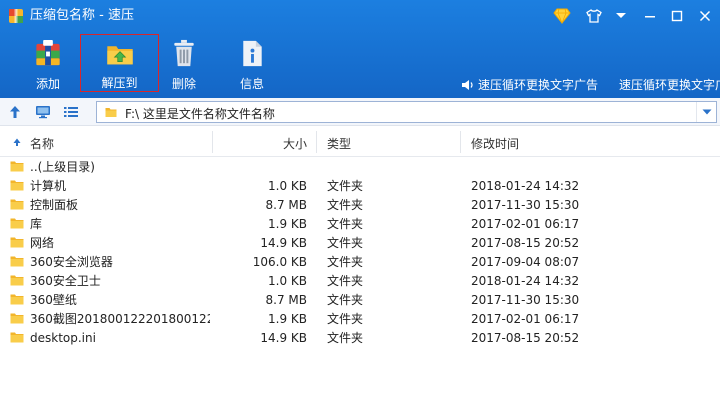  Describe the element at coordinates (495, 143) in the screenshot. I see `column-header-modified: 修改时间` at that location.